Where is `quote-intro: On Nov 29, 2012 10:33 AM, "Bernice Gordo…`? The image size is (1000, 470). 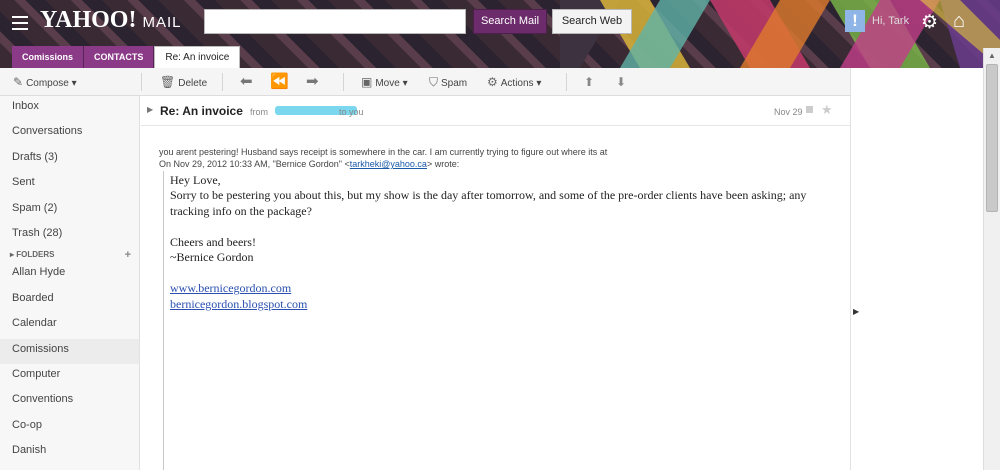
quote-intro: On Nov 29, 2012 10:33 AM, "Bernice Gordo… is located at coordinates (254, 164).